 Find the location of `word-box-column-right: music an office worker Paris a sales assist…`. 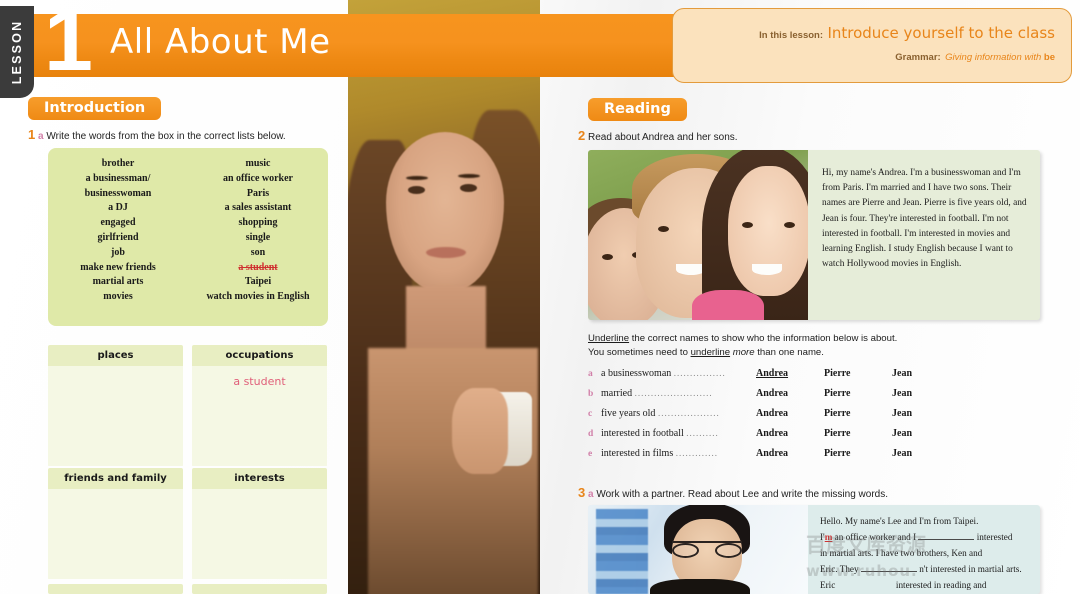

word-box-column-right: music an office worker Paris a sales assist… is located at coordinates (258, 237).